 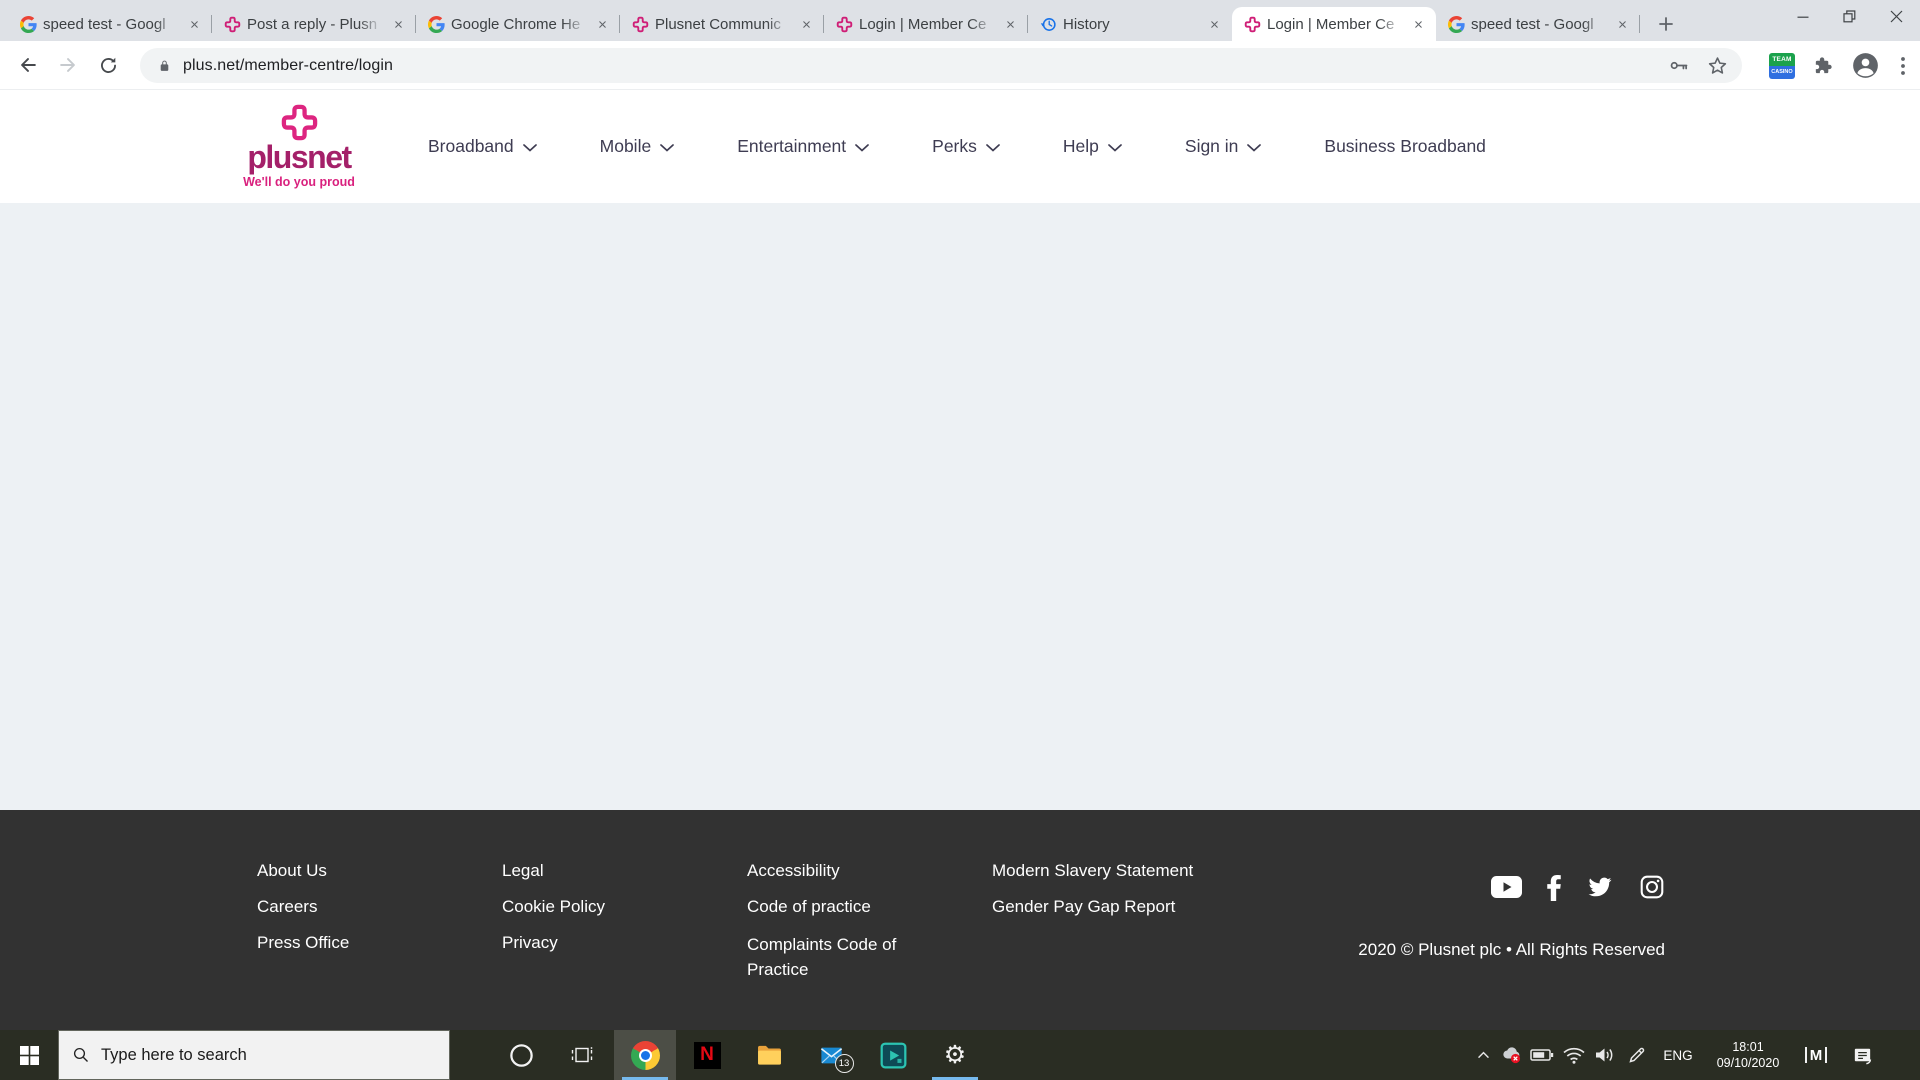 I want to click on close-window-button, so click(x=1896, y=16).